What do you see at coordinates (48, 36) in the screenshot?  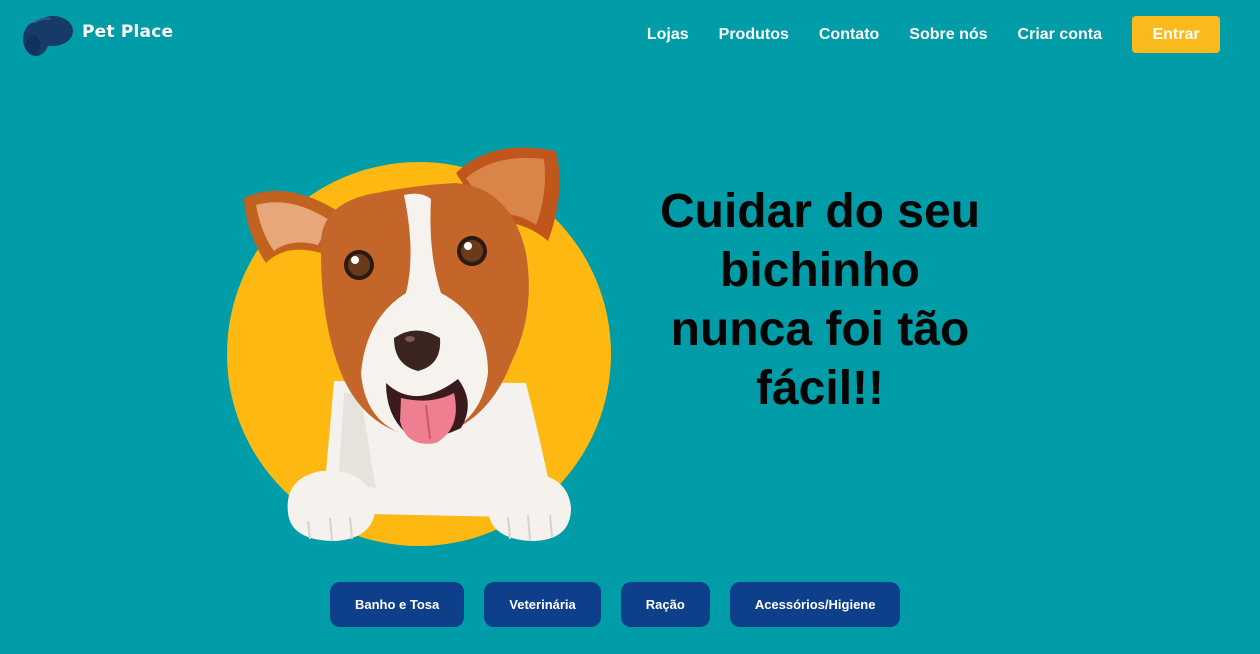 I see `dog-head-icon` at bounding box center [48, 36].